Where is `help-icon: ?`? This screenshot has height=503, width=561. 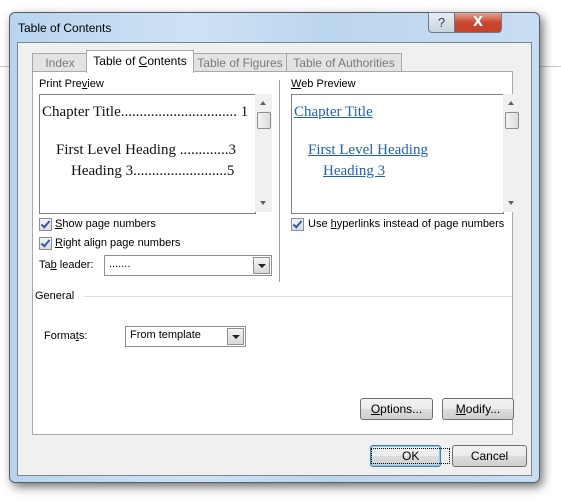 help-icon: ? is located at coordinates (441, 22).